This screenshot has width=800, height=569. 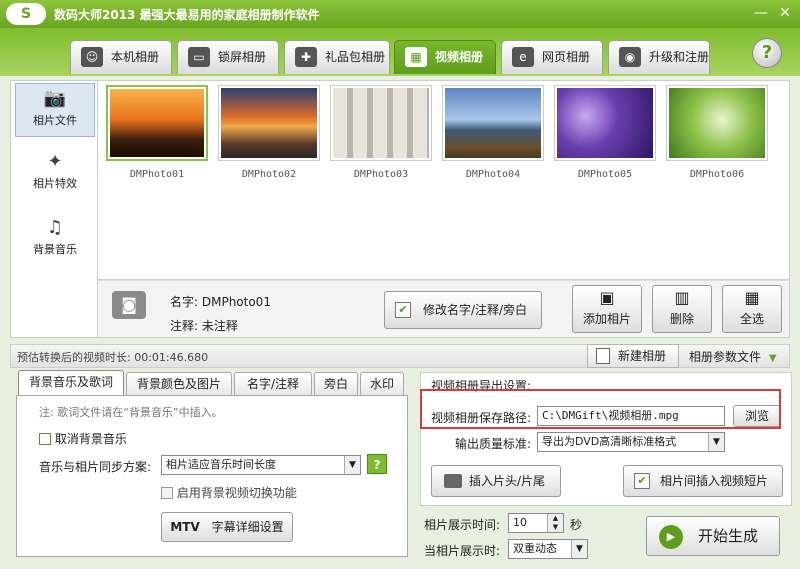 What do you see at coordinates (609, 441) in the screenshot?
I see `select-value: 导出为DVD高清晰标准格式` at bounding box center [609, 441].